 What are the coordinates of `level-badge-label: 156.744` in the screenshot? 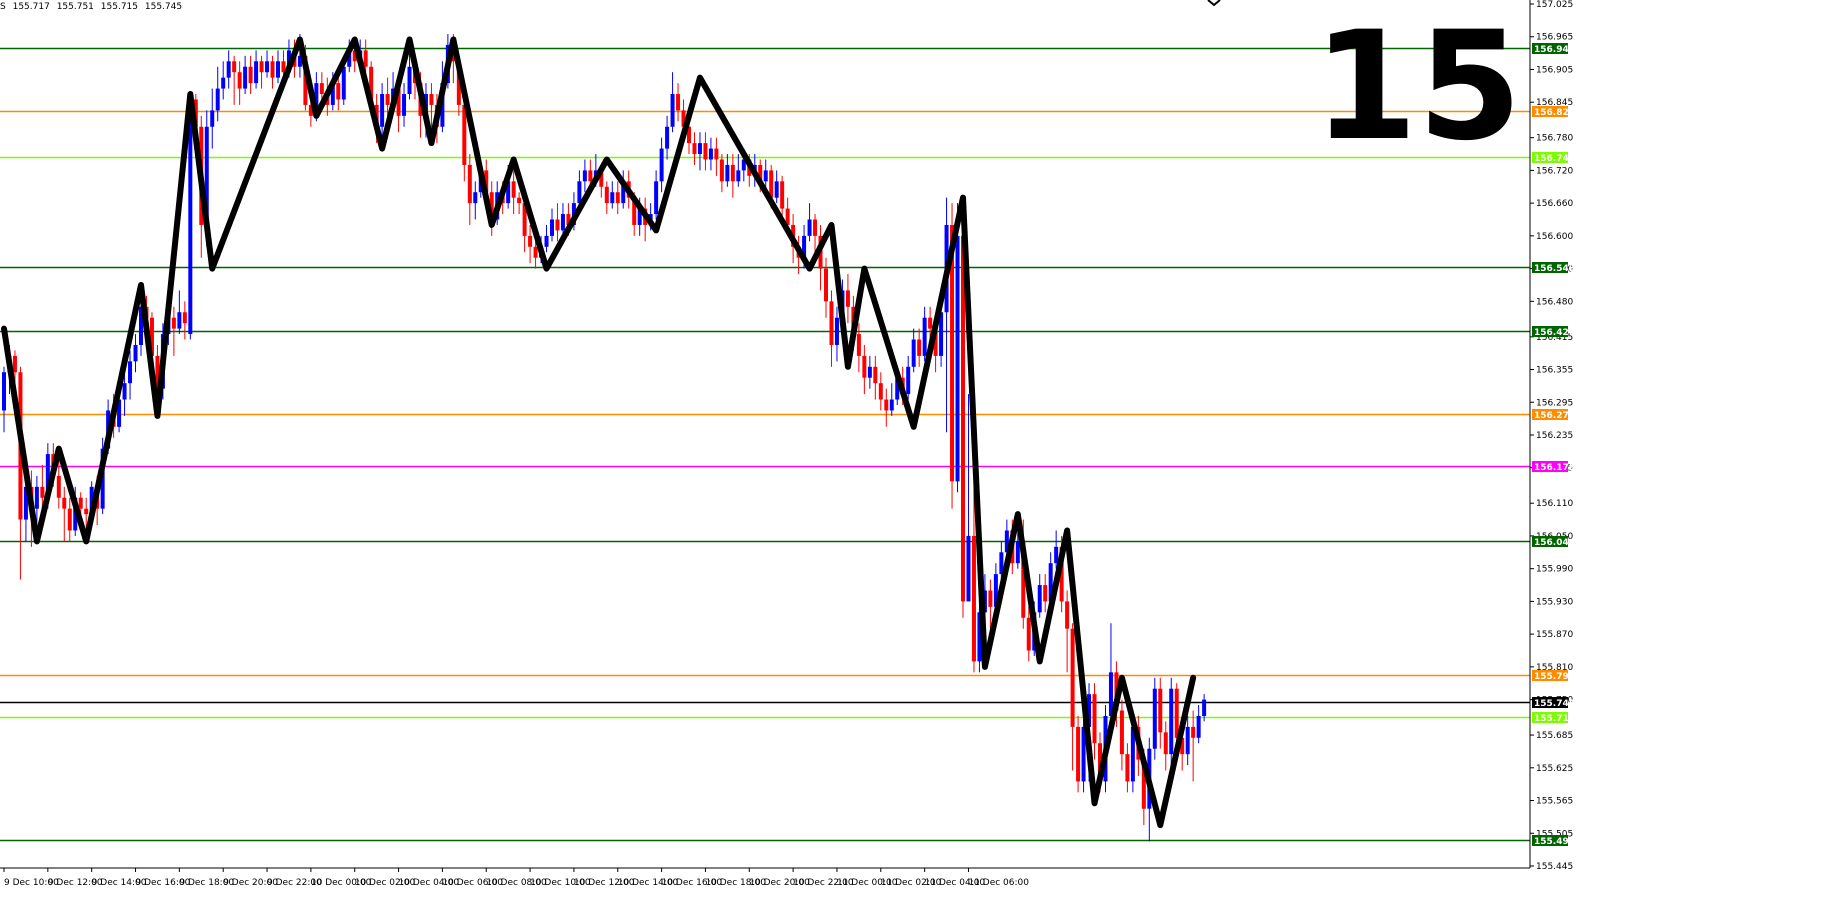 It's located at (1554, 159).